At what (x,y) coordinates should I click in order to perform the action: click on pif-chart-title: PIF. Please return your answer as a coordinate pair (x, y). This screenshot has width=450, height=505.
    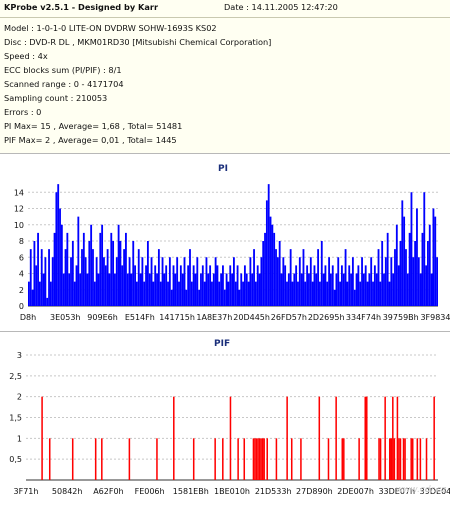
    Looking at the image, I should click on (222, 344).